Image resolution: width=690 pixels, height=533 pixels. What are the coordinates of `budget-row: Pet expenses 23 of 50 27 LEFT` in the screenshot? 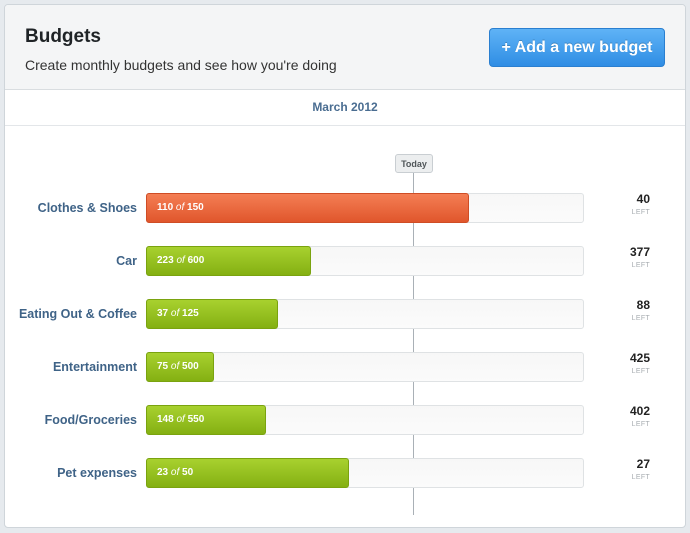 It's located at (341, 472).